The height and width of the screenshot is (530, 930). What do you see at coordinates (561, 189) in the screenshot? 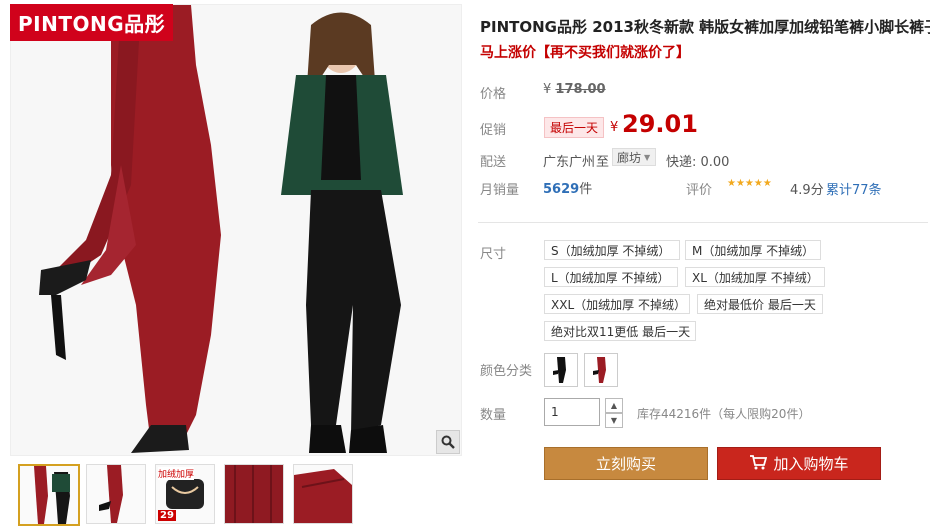
I see `monthly-sales-count: 5629` at bounding box center [561, 189].